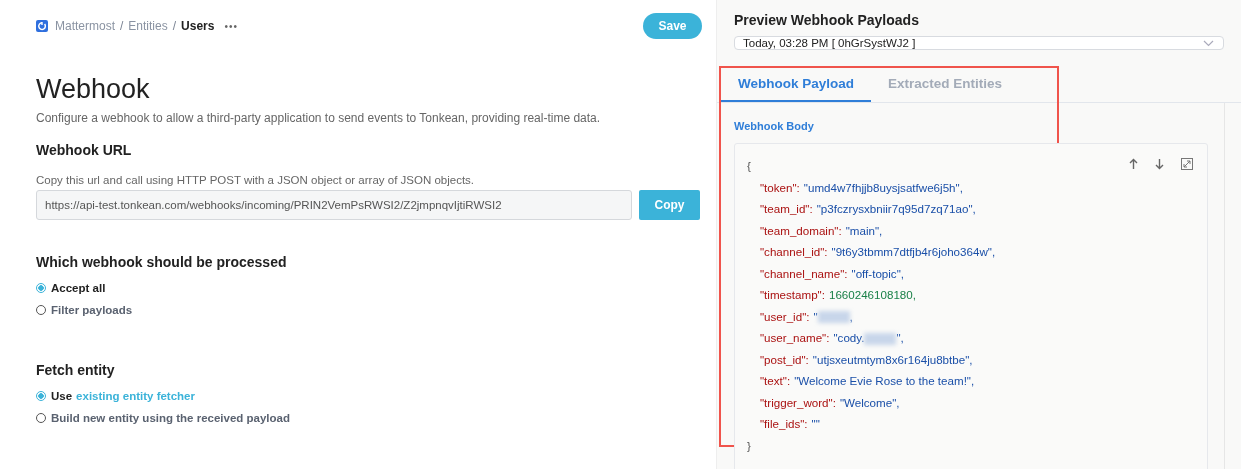  Describe the element at coordinates (869, 402) in the screenshot. I see `json-value: "Welcome",` at that location.